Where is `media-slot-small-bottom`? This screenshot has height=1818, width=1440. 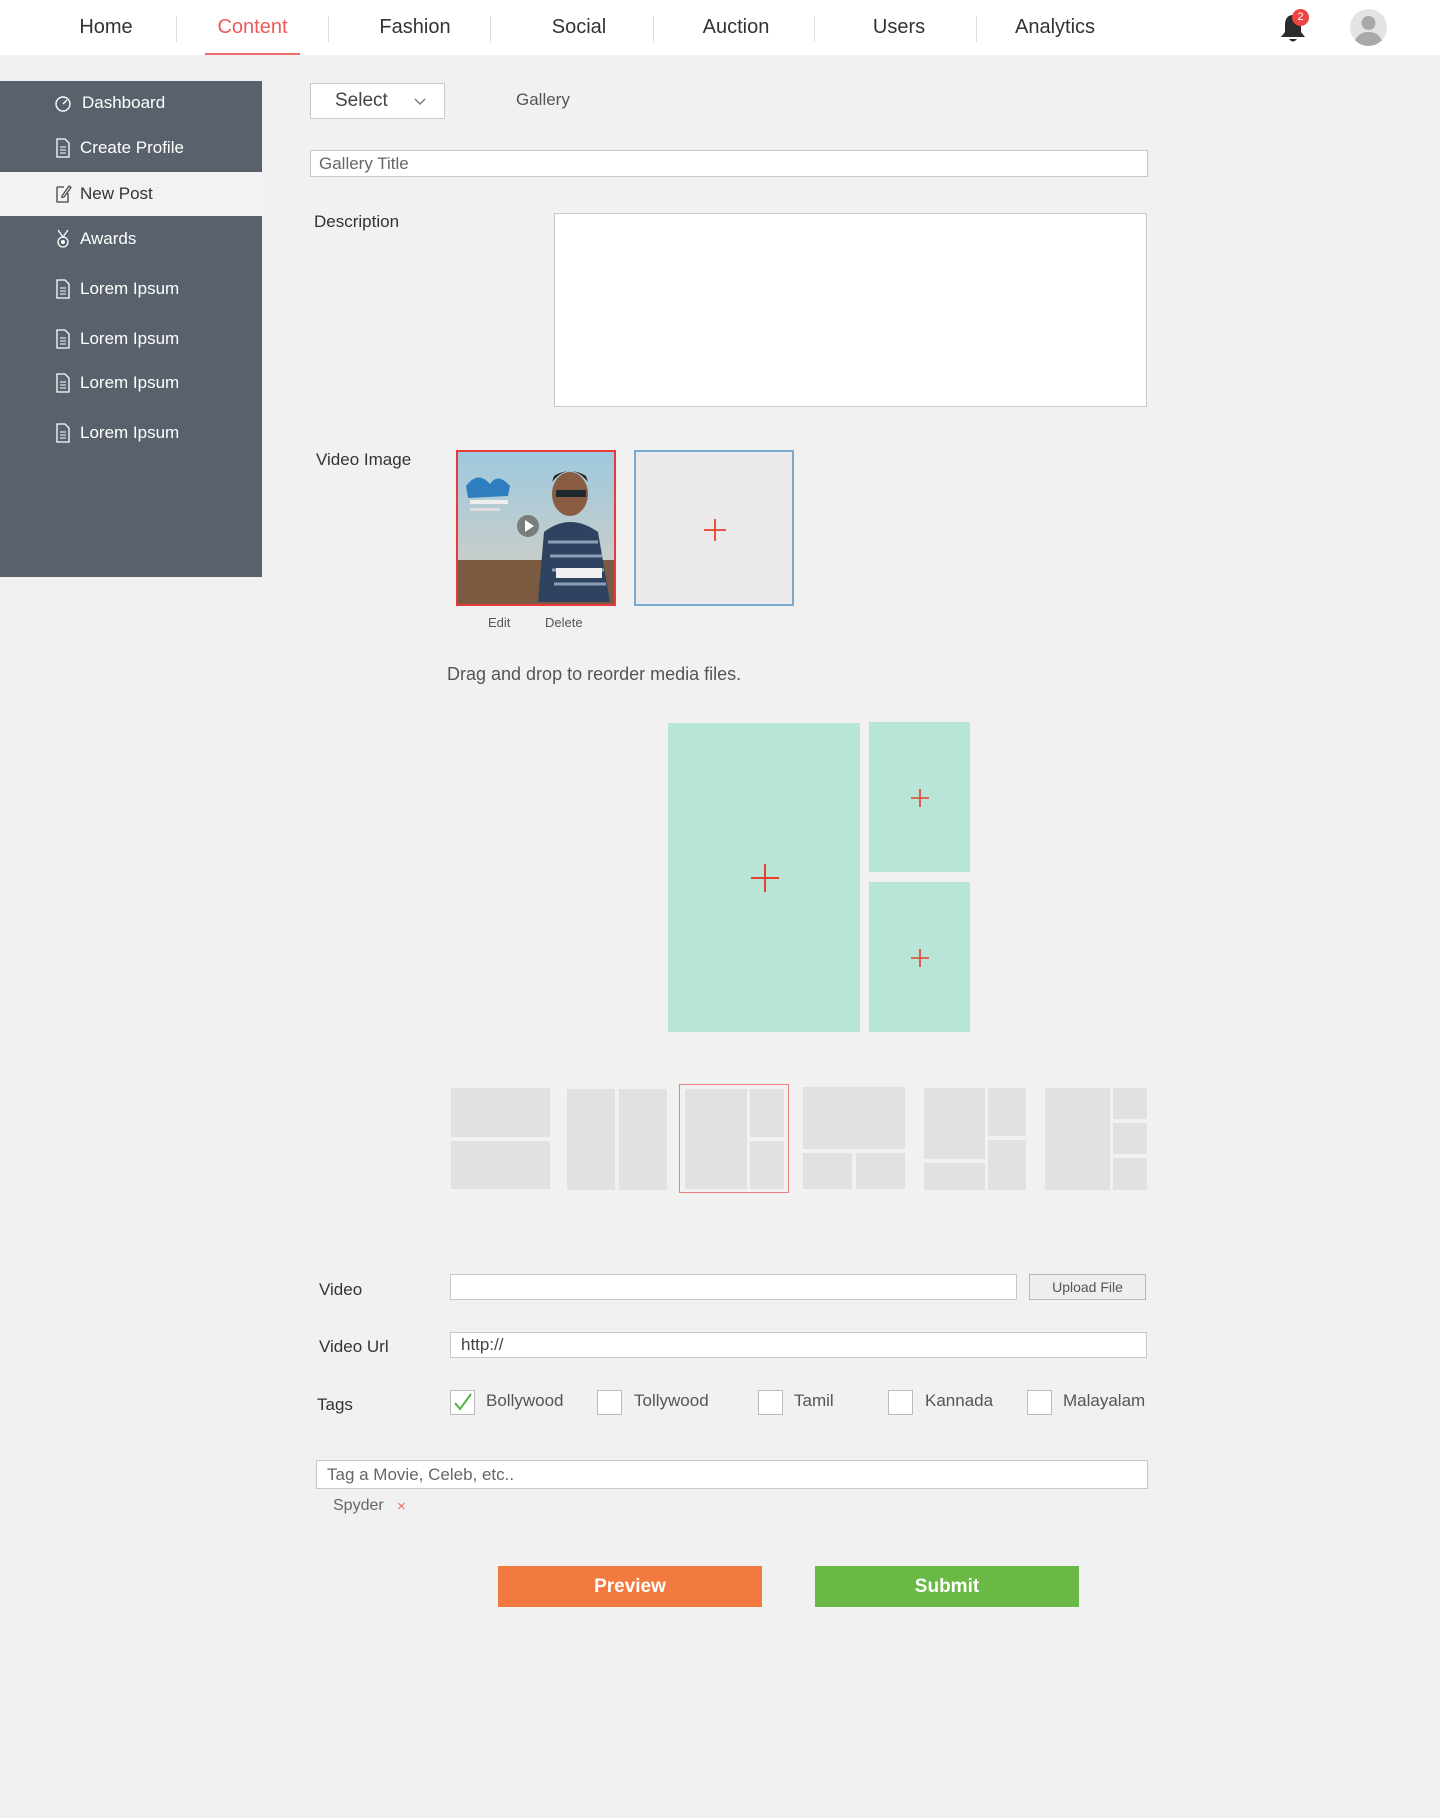 media-slot-small-bottom is located at coordinates (919, 957).